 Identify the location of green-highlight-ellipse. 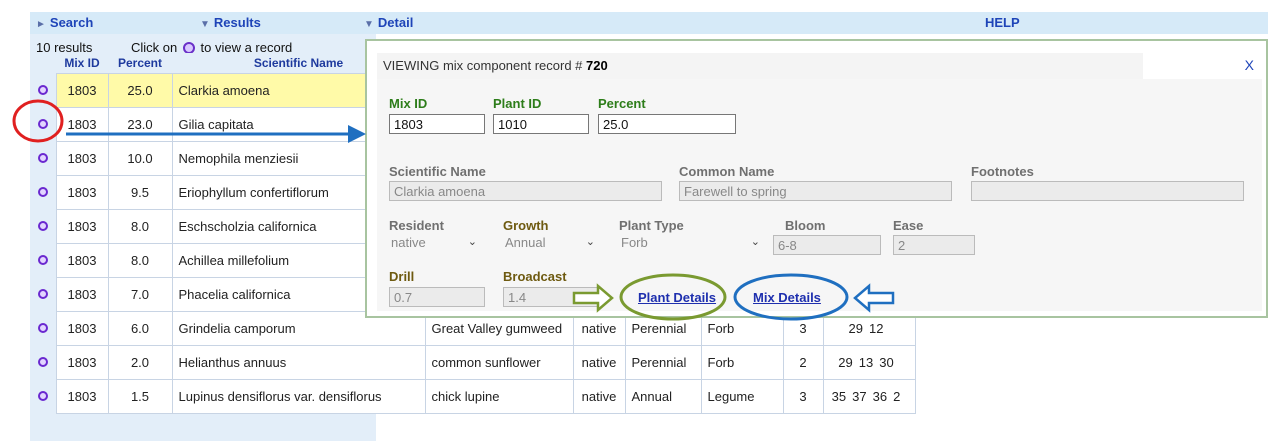
(673, 297).